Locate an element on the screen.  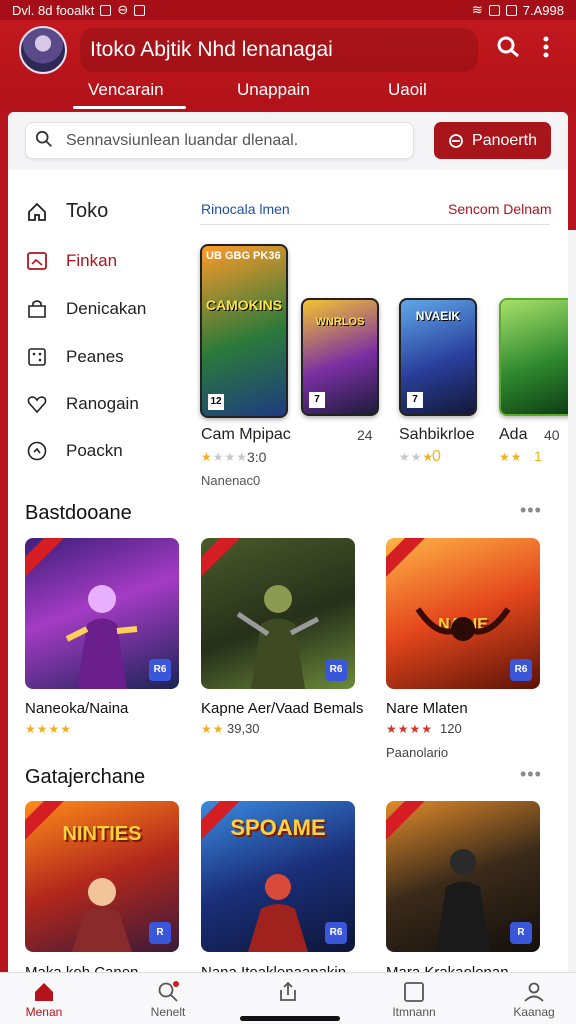
sidebar-item-denicakan: Denicakan is located at coordinates (86, 309).